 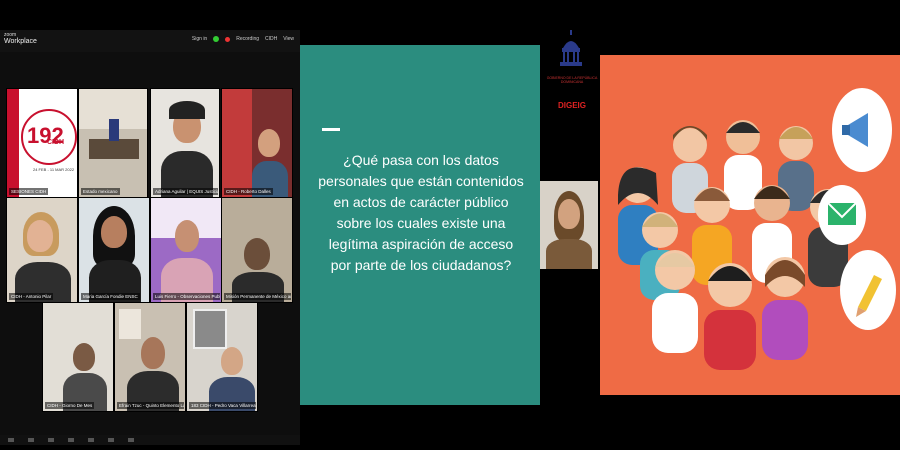 What do you see at coordinates (199, 39) in the screenshot?
I see `signin-link: Sign in` at bounding box center [199, 39].